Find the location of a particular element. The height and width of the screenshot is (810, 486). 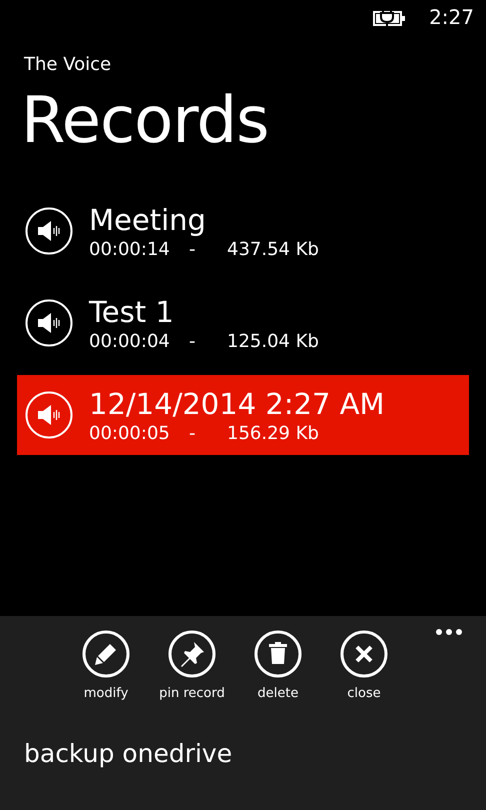

app-bar-button: modify is located at coordinates (106, 665).